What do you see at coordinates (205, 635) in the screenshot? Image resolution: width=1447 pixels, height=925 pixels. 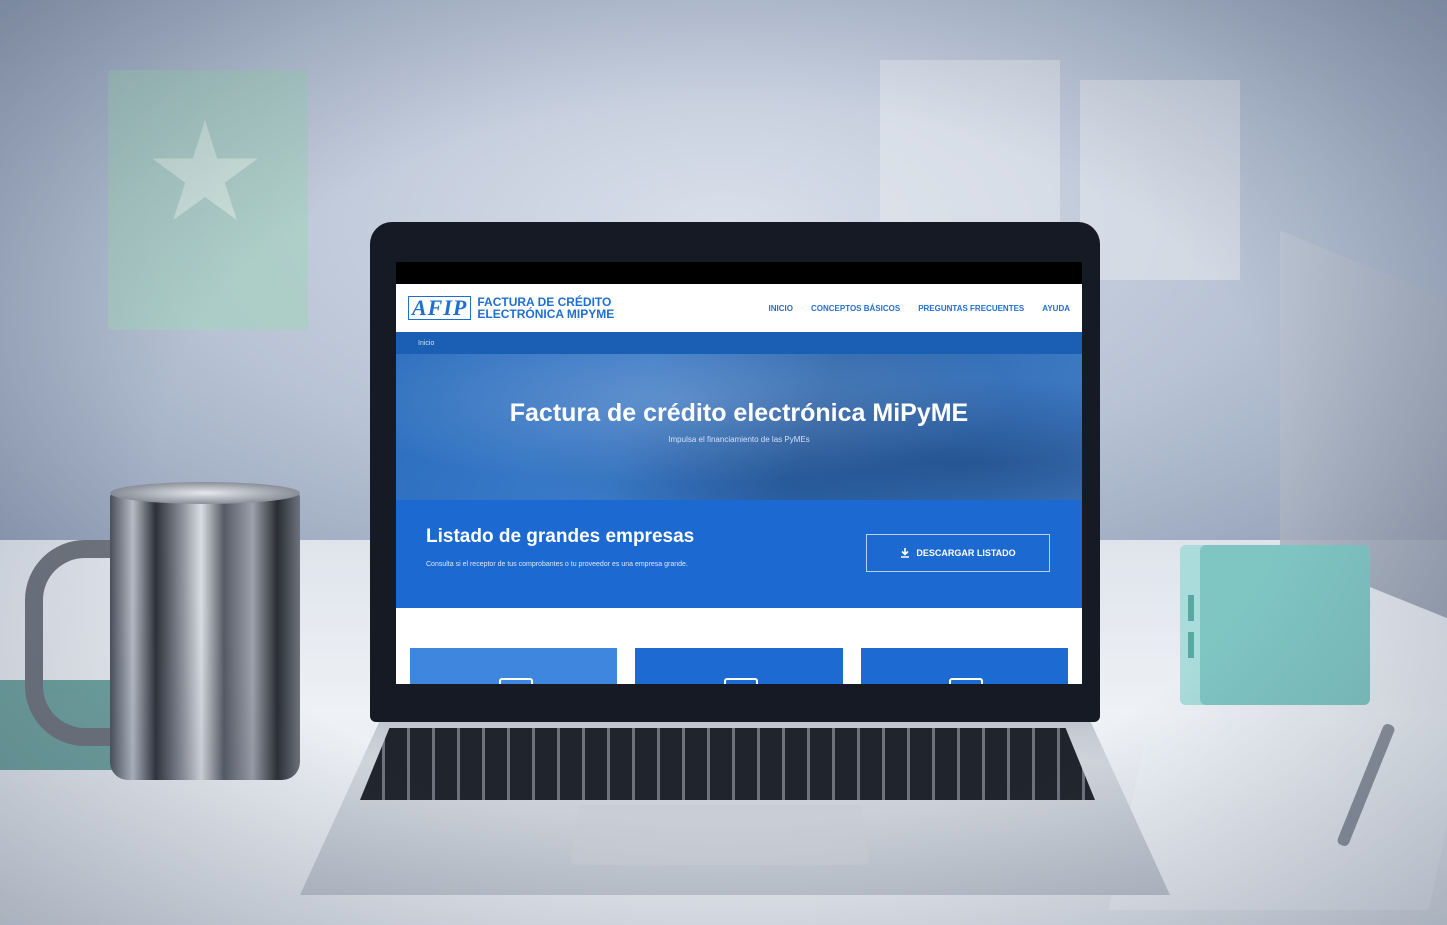 I see `metal-mug` at bounding box center [205, 635].